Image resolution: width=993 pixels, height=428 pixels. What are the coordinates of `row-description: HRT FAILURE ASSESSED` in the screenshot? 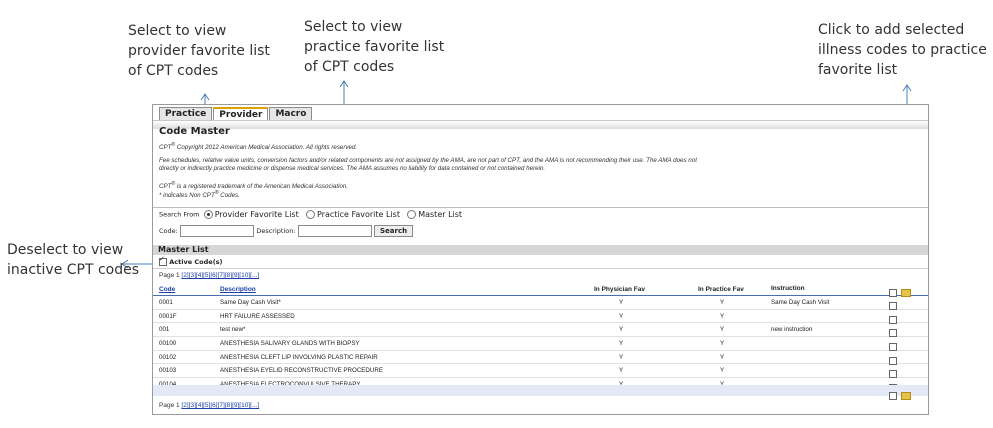 It's located at (257, 316).